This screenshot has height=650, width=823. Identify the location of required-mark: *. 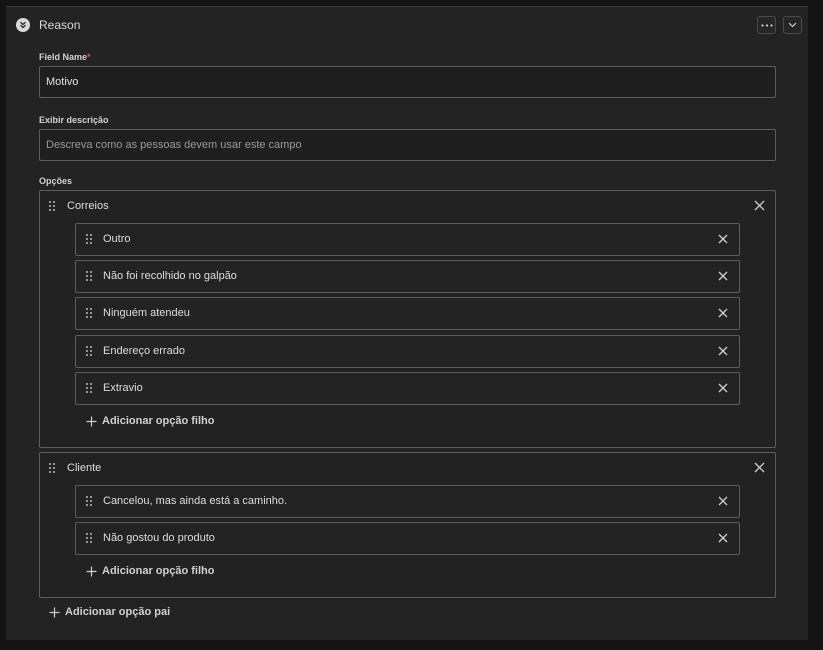
(89, 57).